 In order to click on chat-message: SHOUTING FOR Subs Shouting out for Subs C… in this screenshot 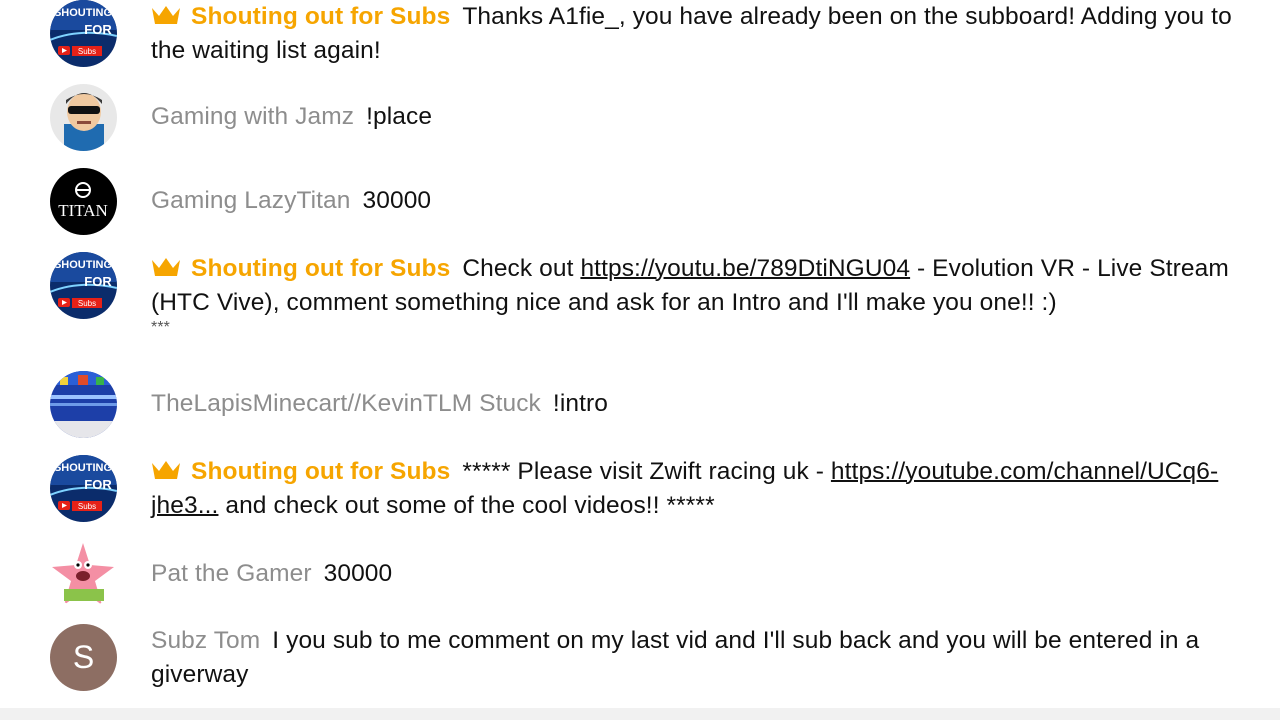, I will do `click(640, 302)`.